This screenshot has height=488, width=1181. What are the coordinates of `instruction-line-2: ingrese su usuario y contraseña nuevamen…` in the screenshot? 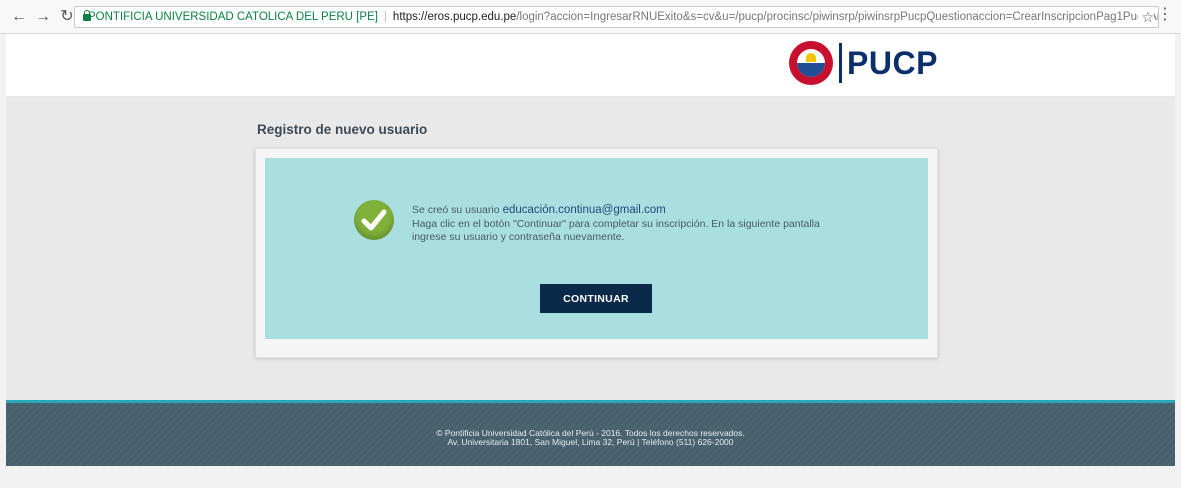 It's located at (518, 237).